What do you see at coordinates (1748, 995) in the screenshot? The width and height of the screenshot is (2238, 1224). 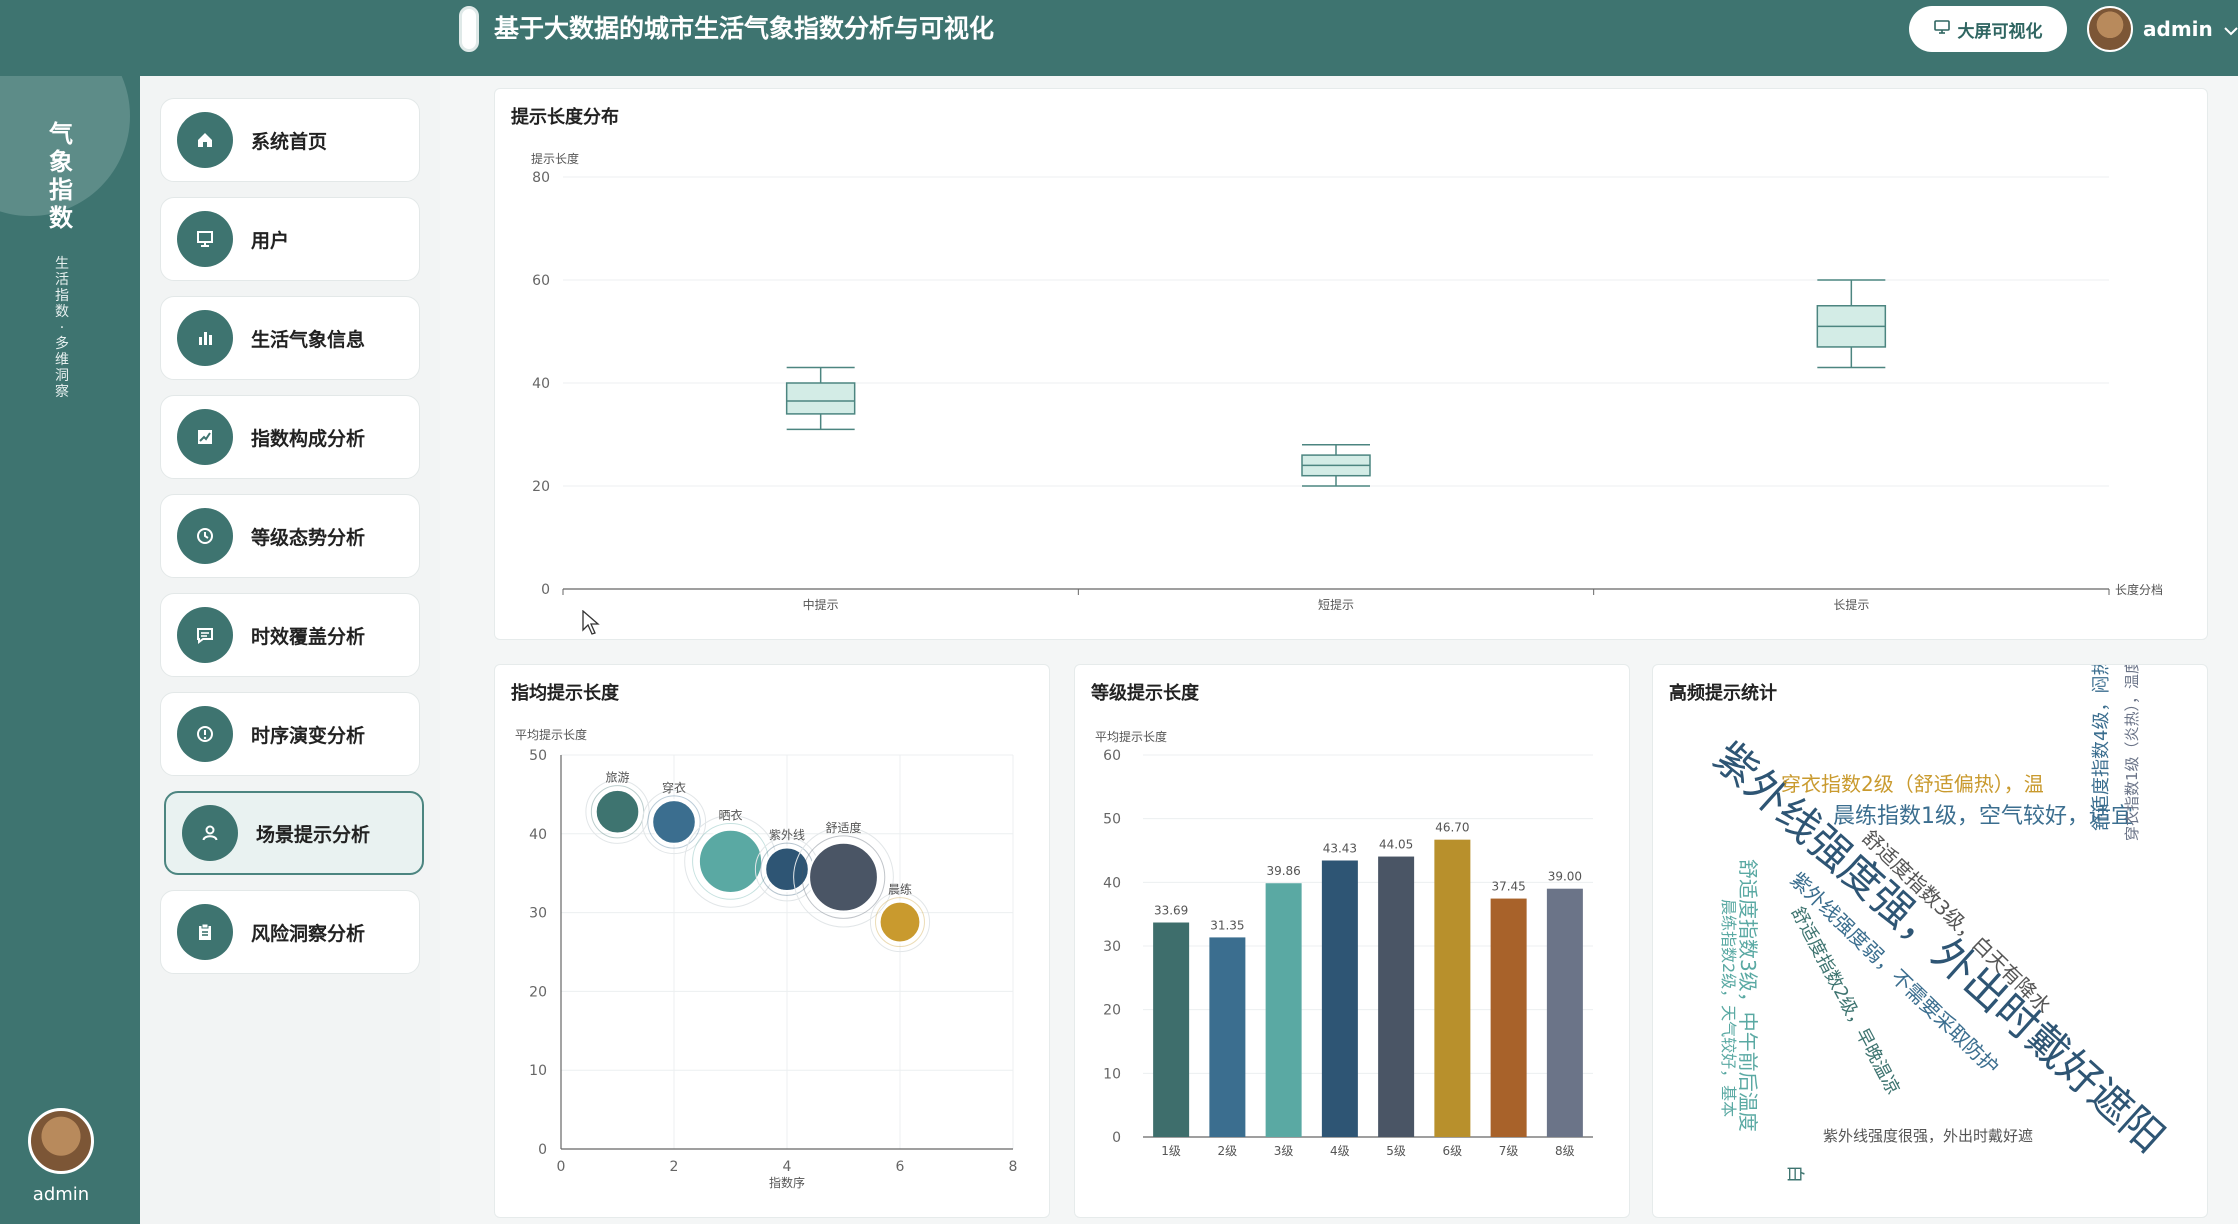 I see `word-cloud-term: 舒适度指数3级，中午前后温度` at bounding box center [1748, 995].